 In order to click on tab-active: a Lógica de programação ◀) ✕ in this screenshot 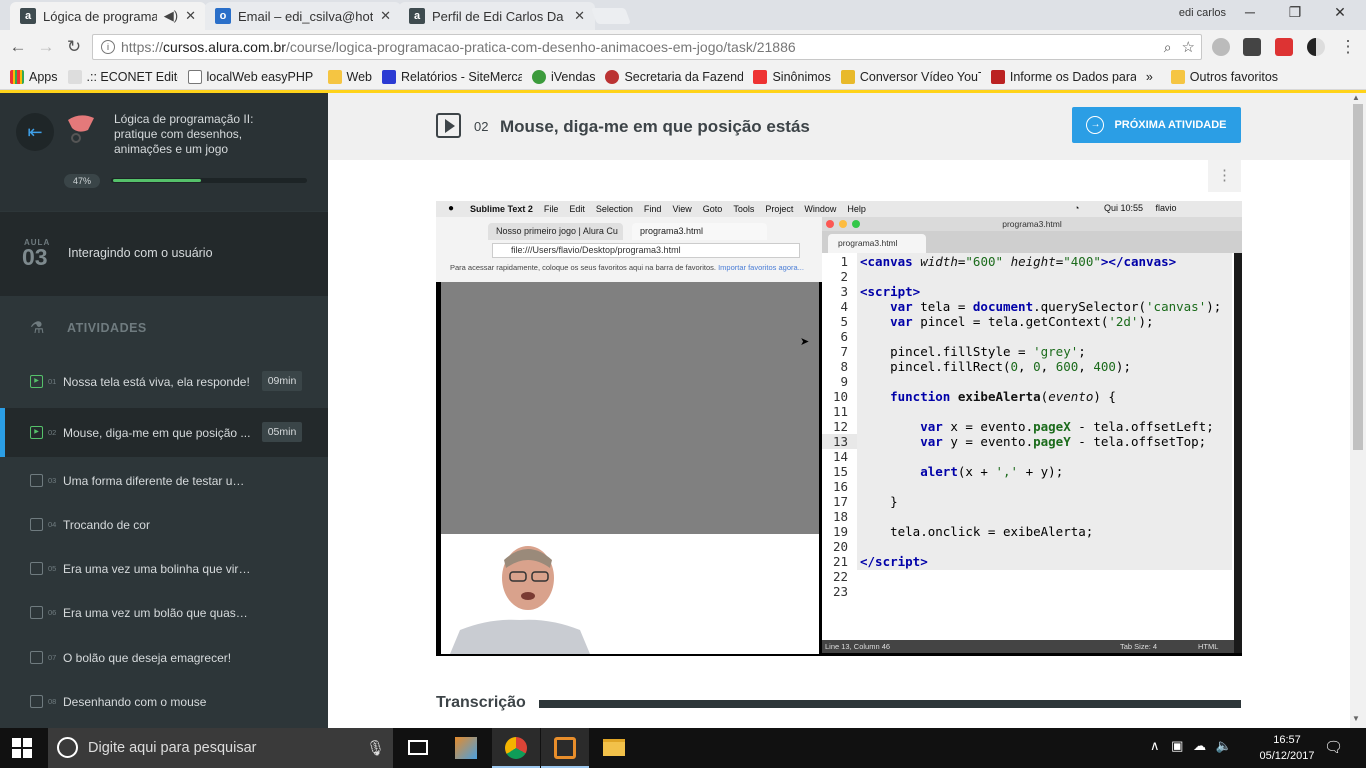, I will do `click(108, 16)`.